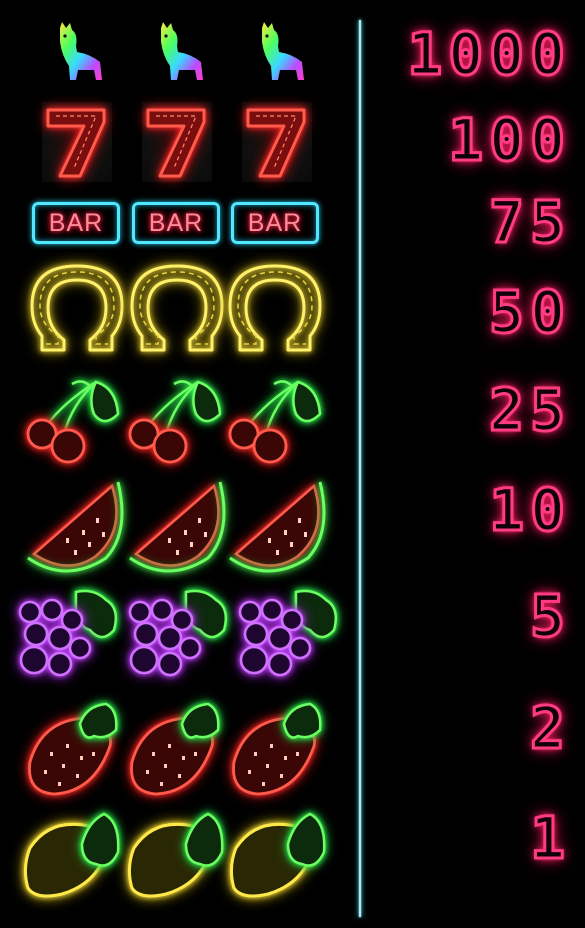 Image resolution: width=585 pixels, height=928 pixels. What do you see at coordinates (550, 838) in the screenshot?
I see `payout-value: 1` at bounding box center [550, 838].